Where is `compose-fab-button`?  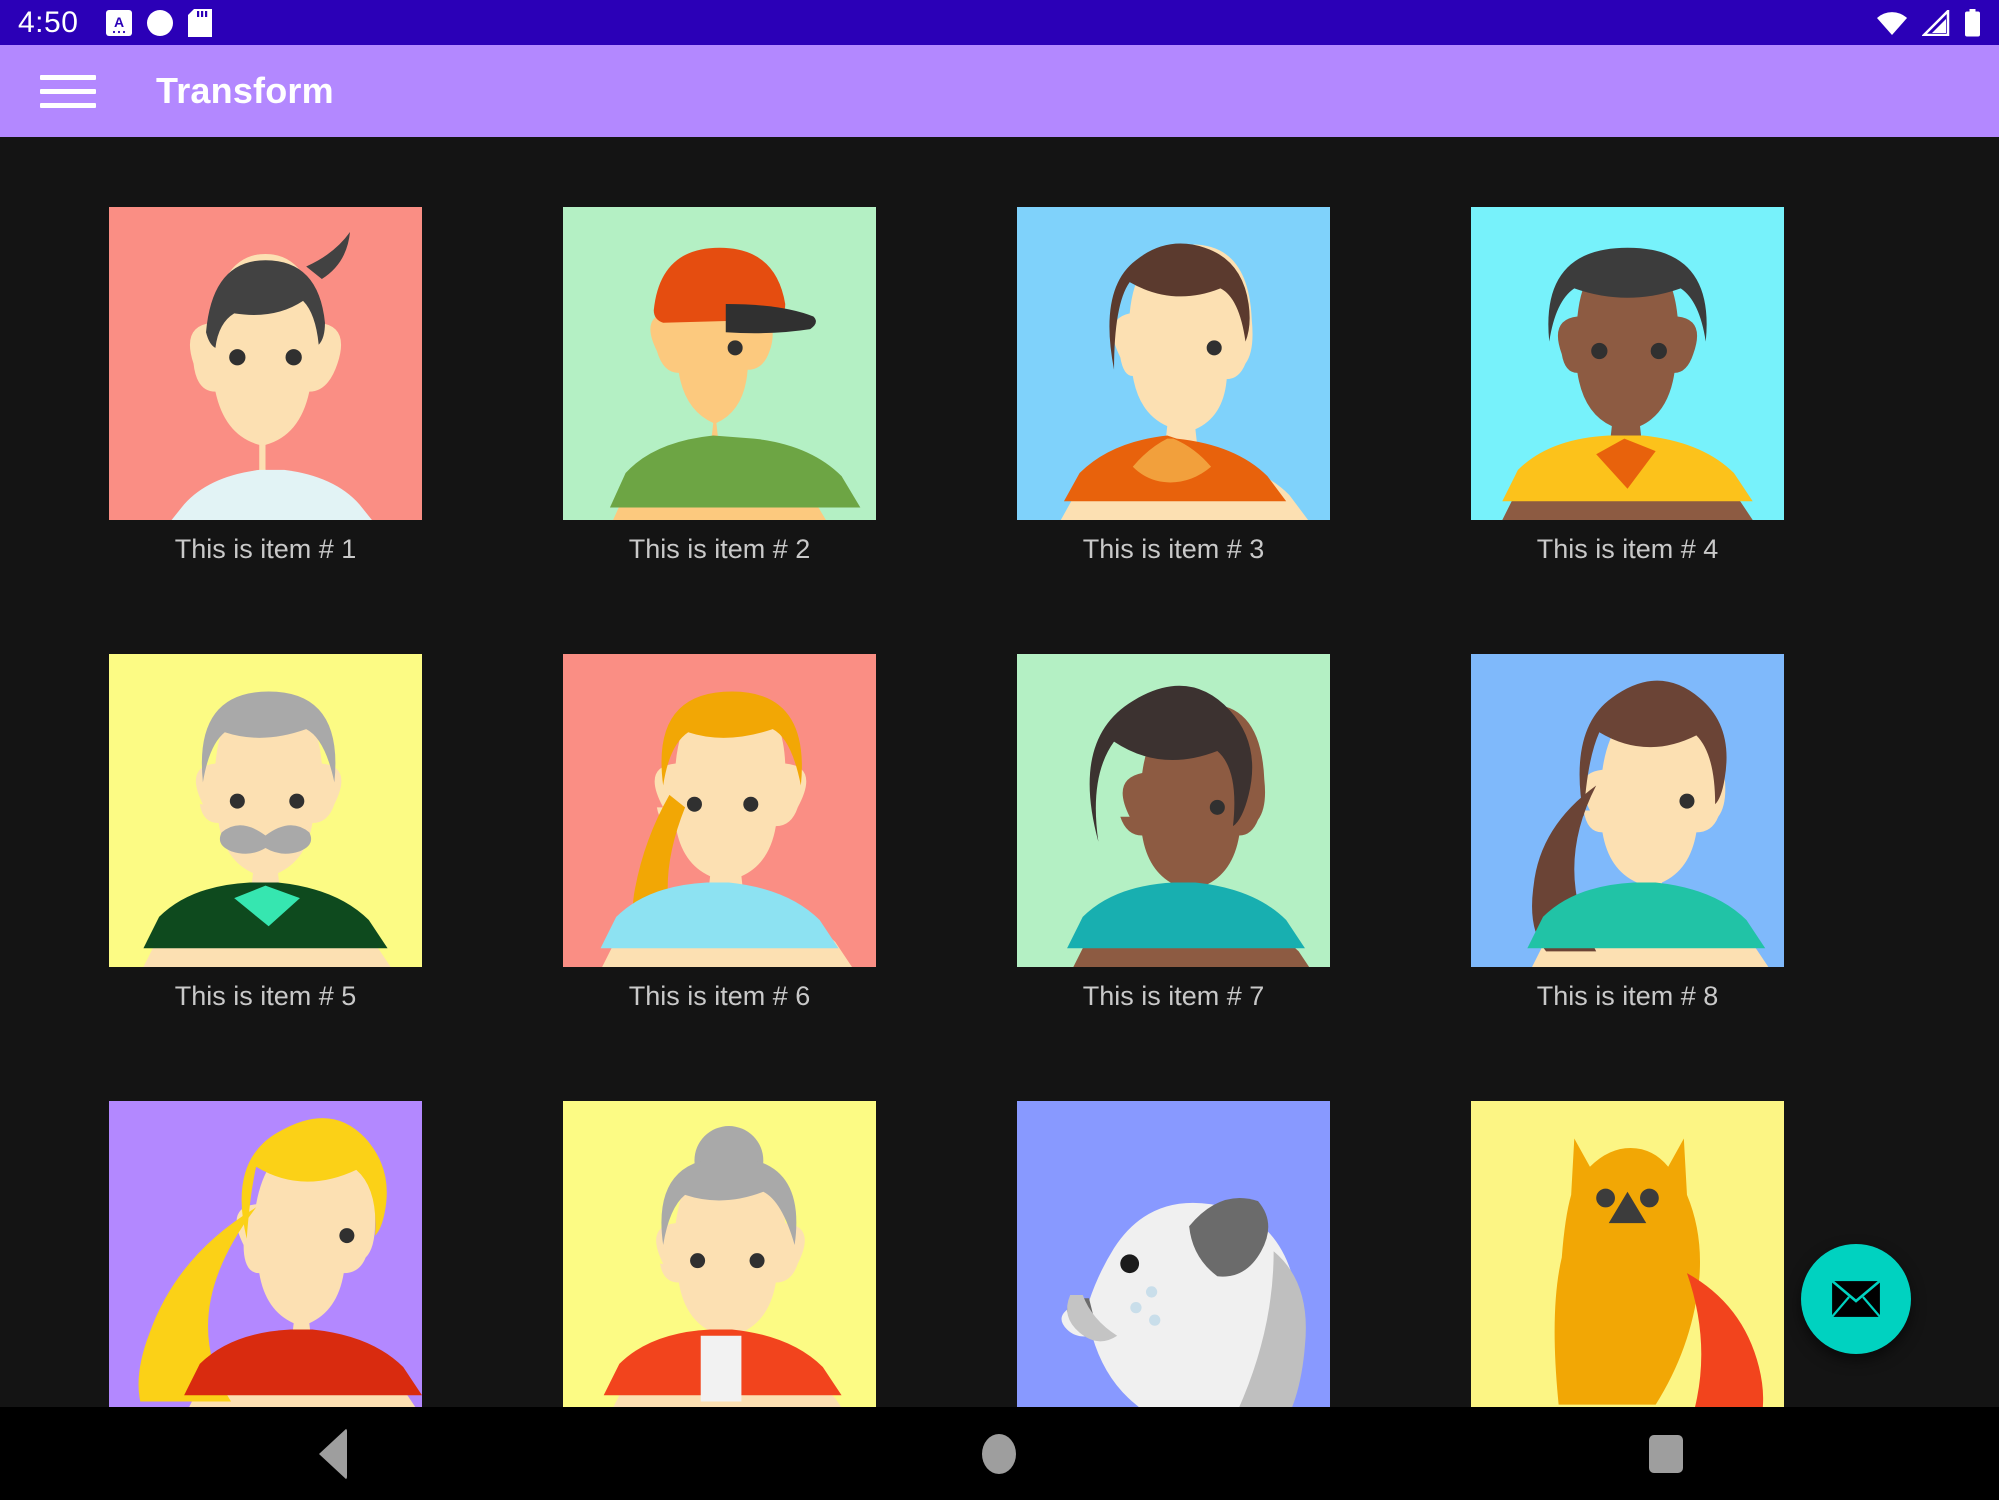
compose-fab-button is located at coordinates (1856, 1299).